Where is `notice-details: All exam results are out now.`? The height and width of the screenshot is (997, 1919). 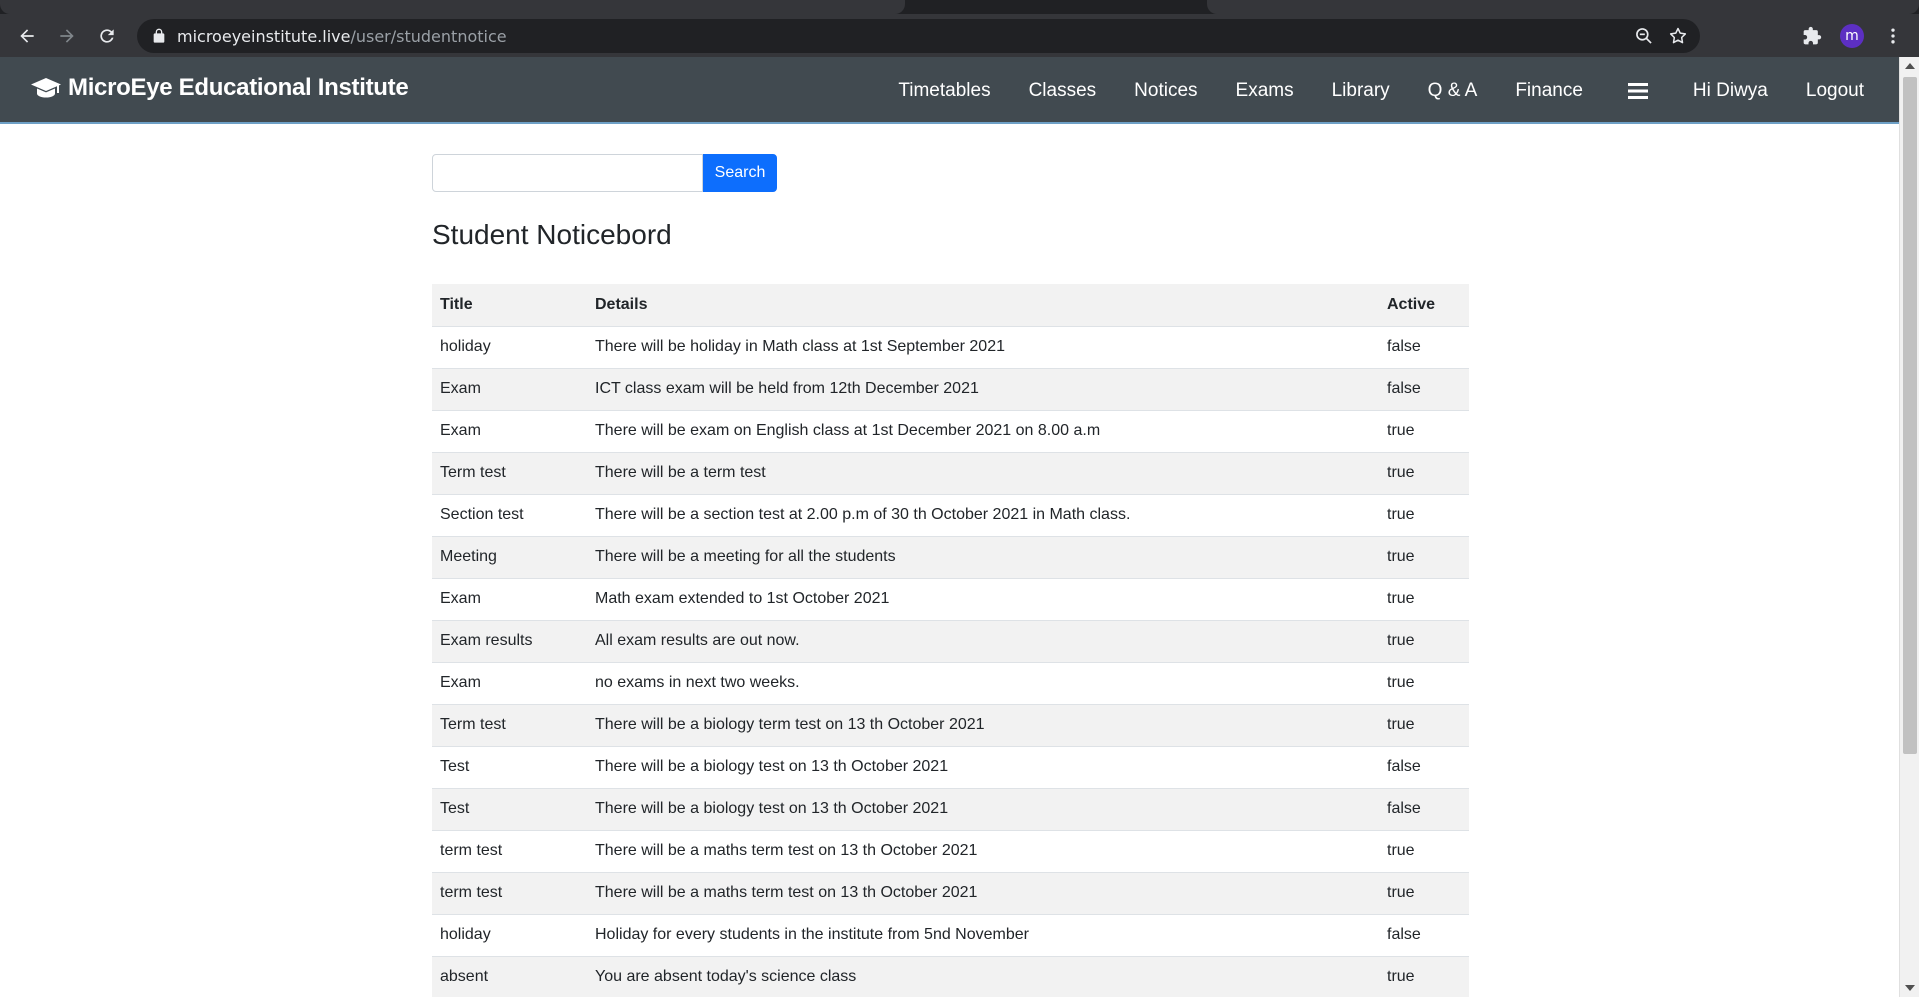 notice-details: All exam results are out now. is located at coordinates (983, 641).